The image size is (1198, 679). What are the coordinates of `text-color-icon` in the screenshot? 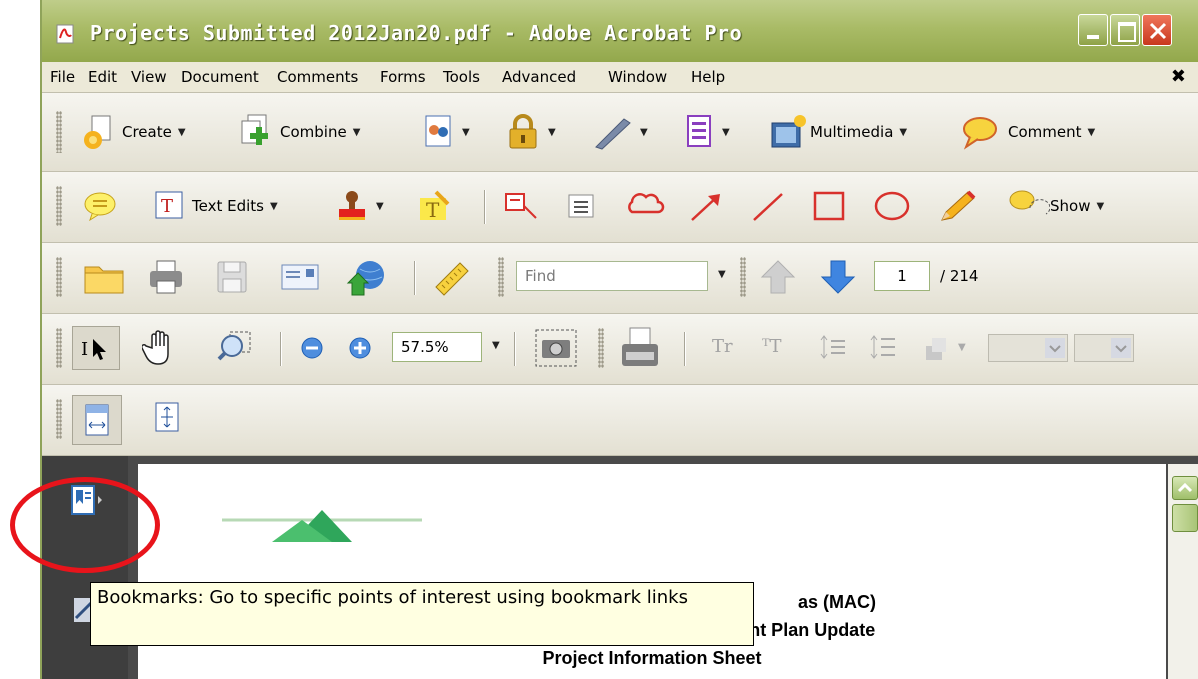 It's located at (936, 349).